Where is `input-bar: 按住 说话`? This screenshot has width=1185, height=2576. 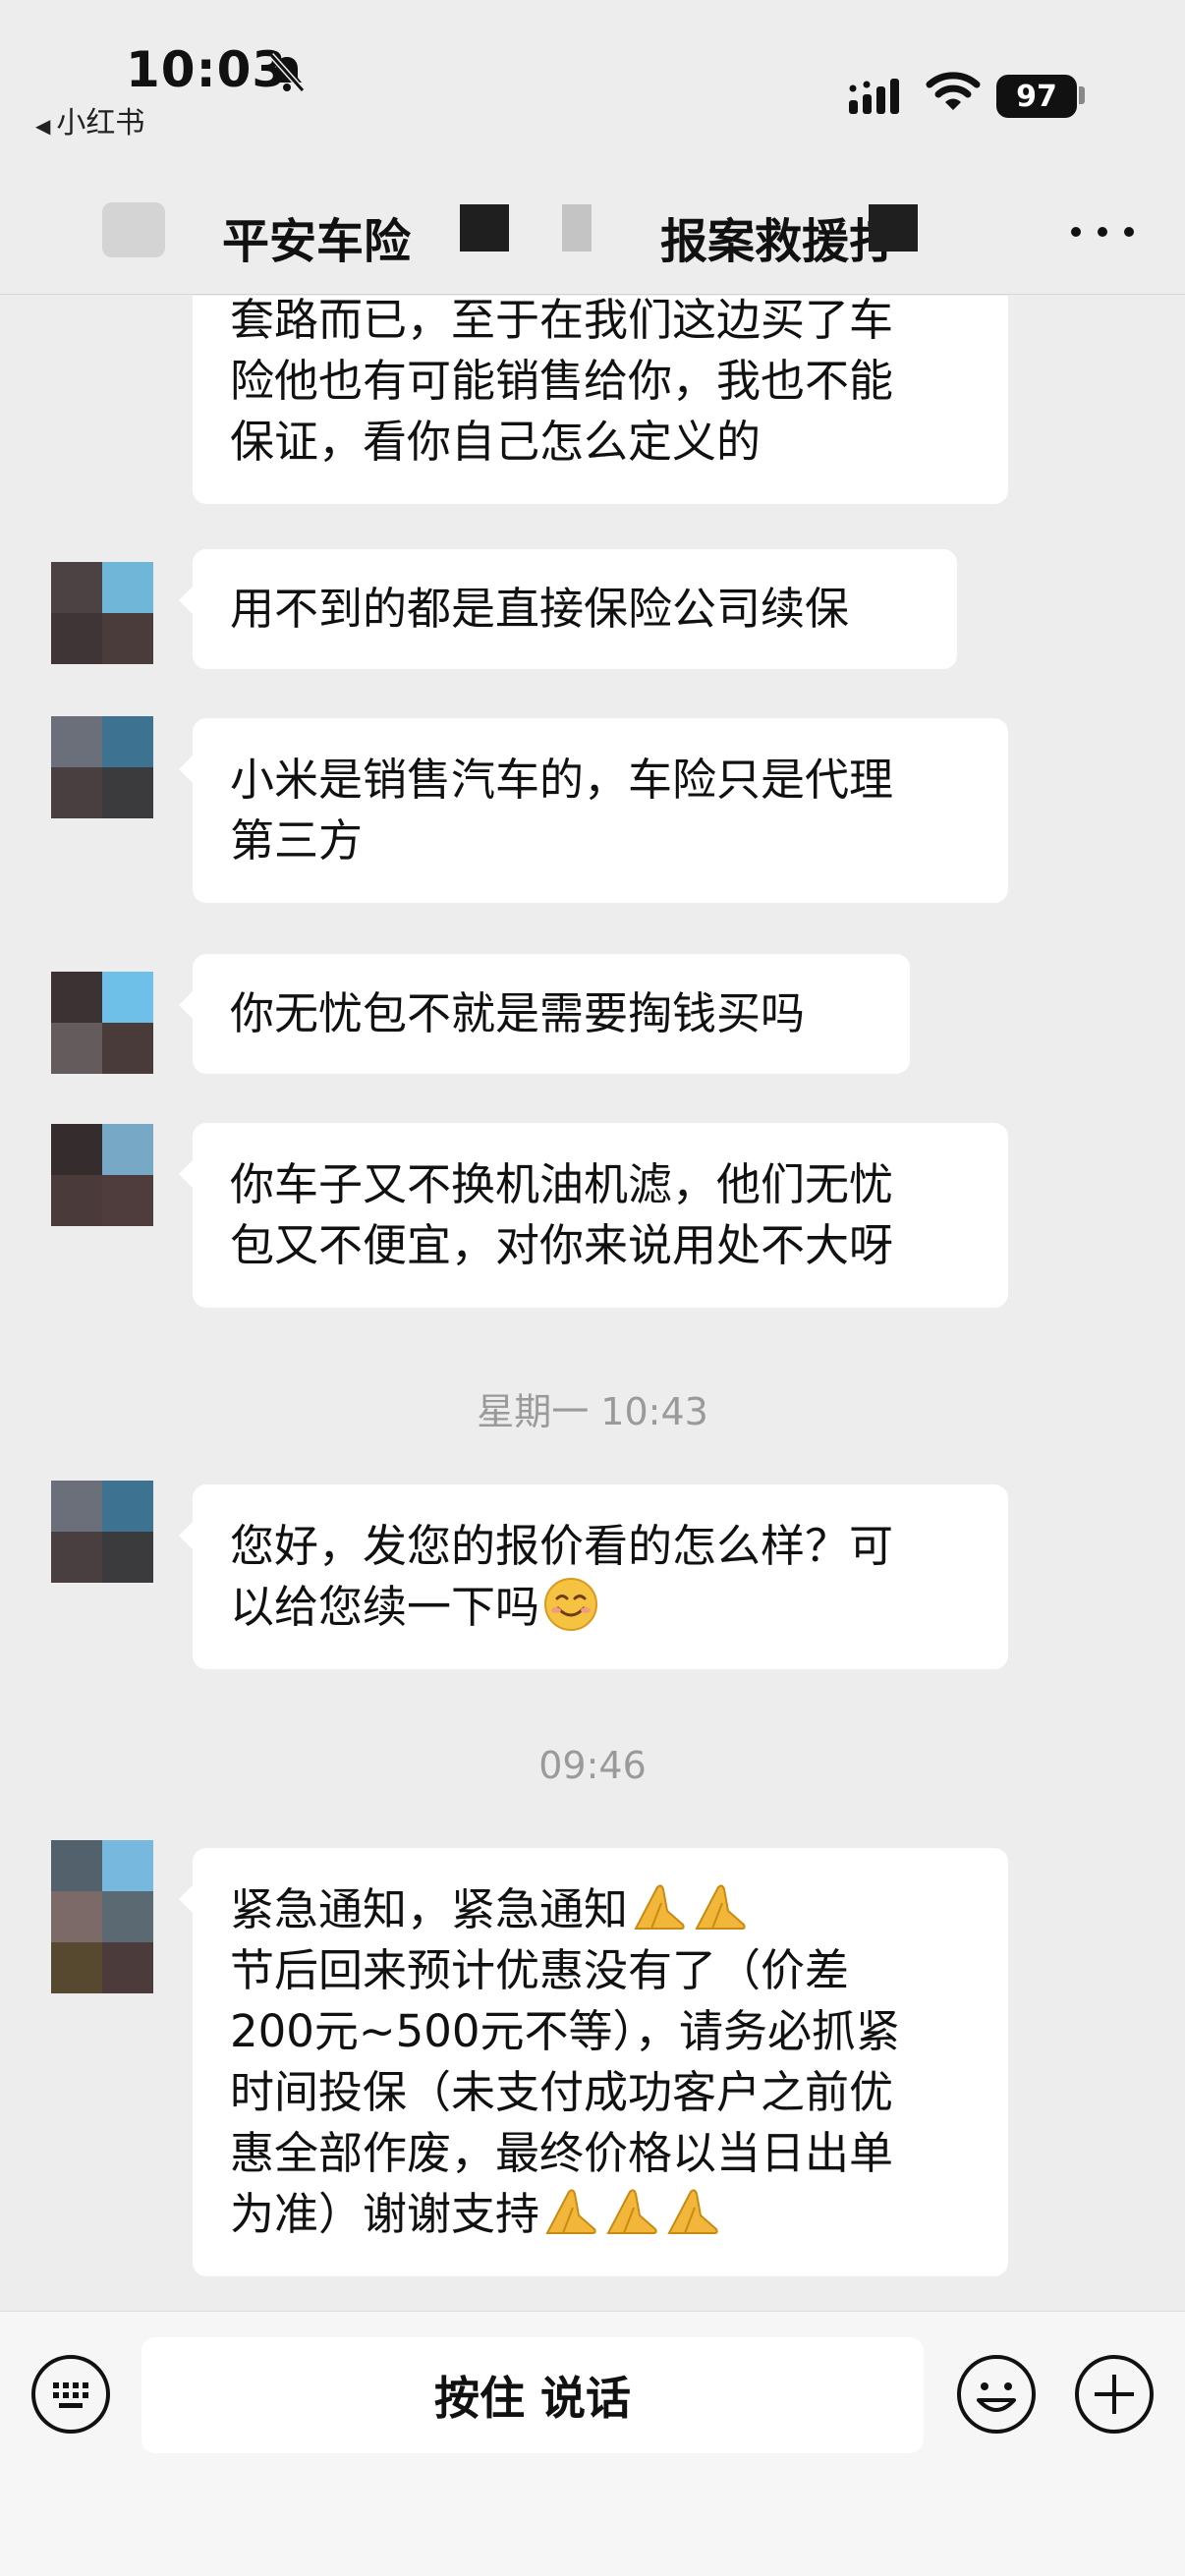
input-bar: 按住 说话 is located at coordinates (592, 2443).